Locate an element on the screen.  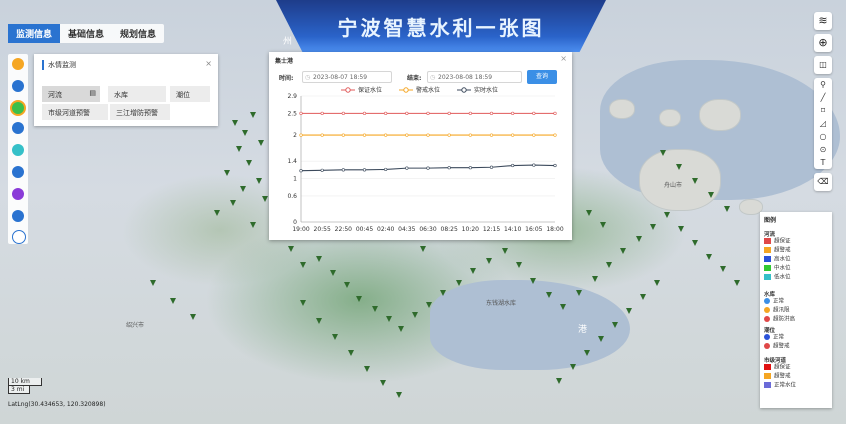
weather-icon is located at coordinates (18, 64).